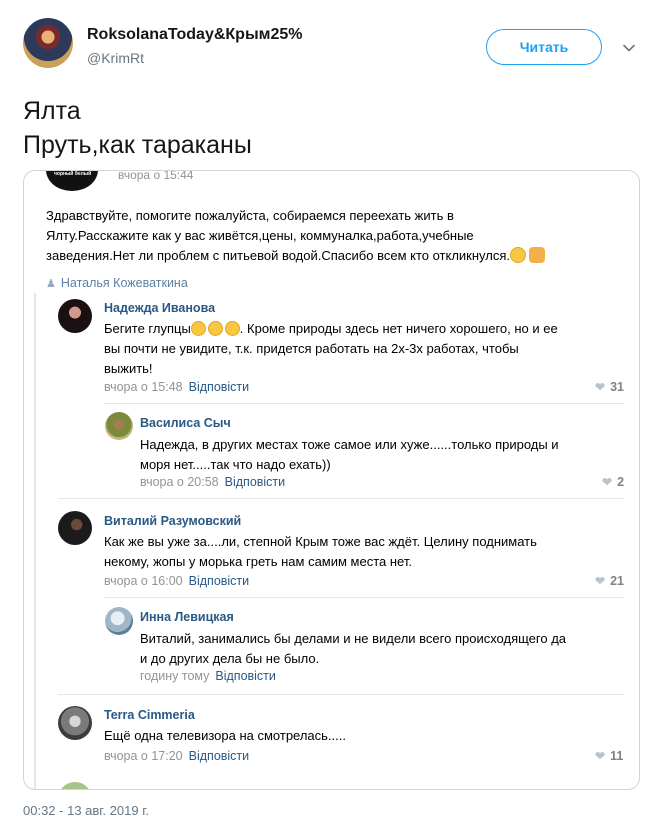 Image resolution: width=669 pixels, height=827 pixels. I want to click on comment-time: вчора о 17:20, so click(143, 756).